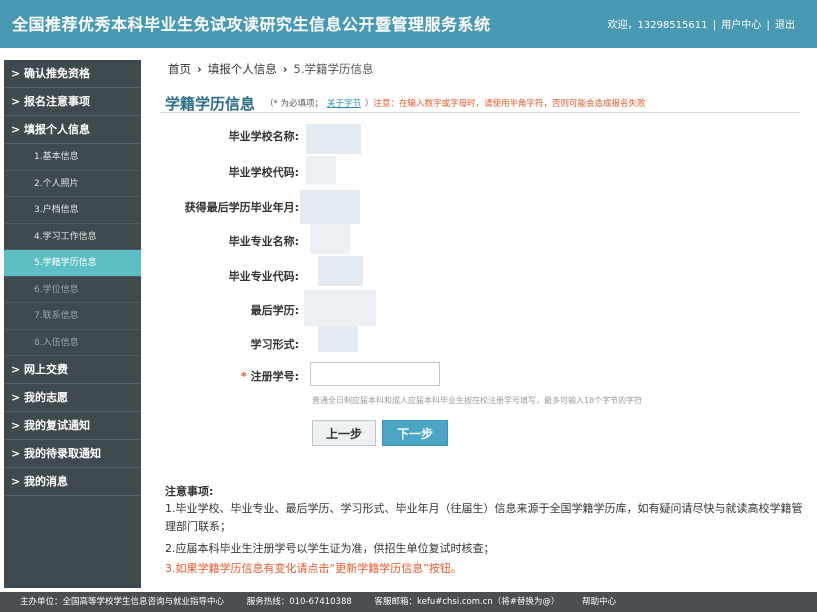  I want to click on breadcrumb-current: 5.学籍学历信息, so click(333, 69).